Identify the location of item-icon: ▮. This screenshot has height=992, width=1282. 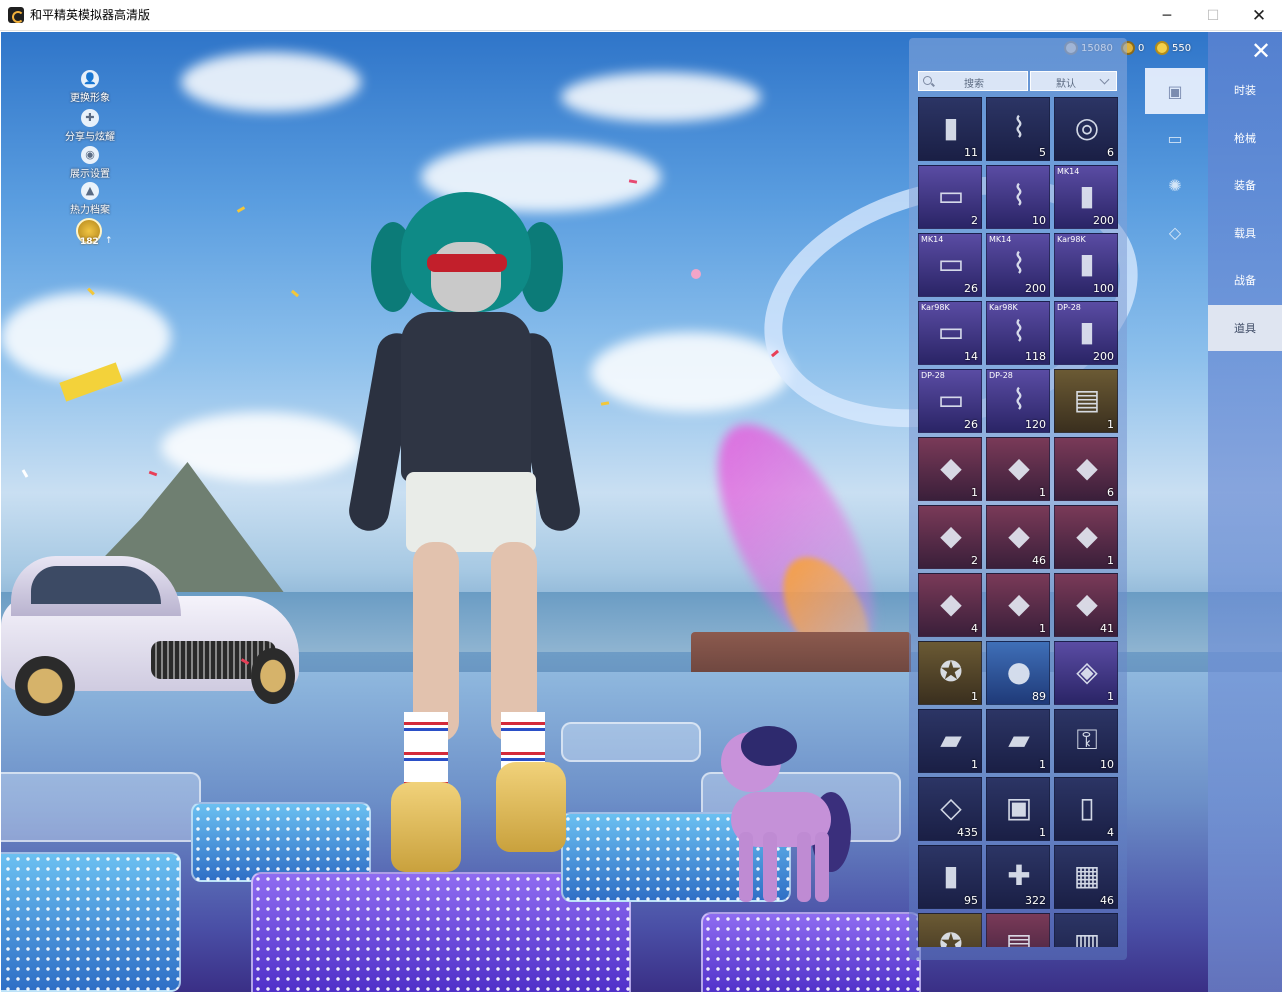
(1087, 263).